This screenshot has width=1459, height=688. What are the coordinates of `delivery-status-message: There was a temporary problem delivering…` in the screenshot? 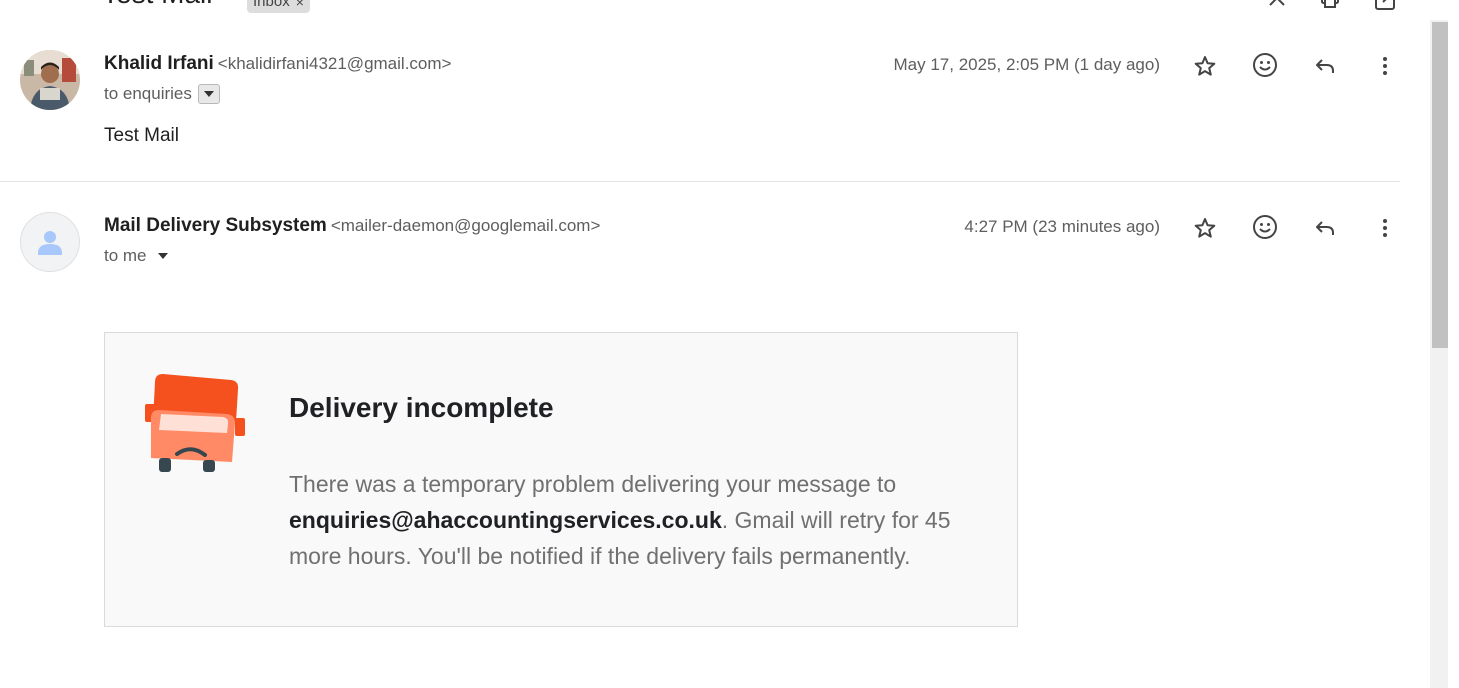 It's located at (639, 520).